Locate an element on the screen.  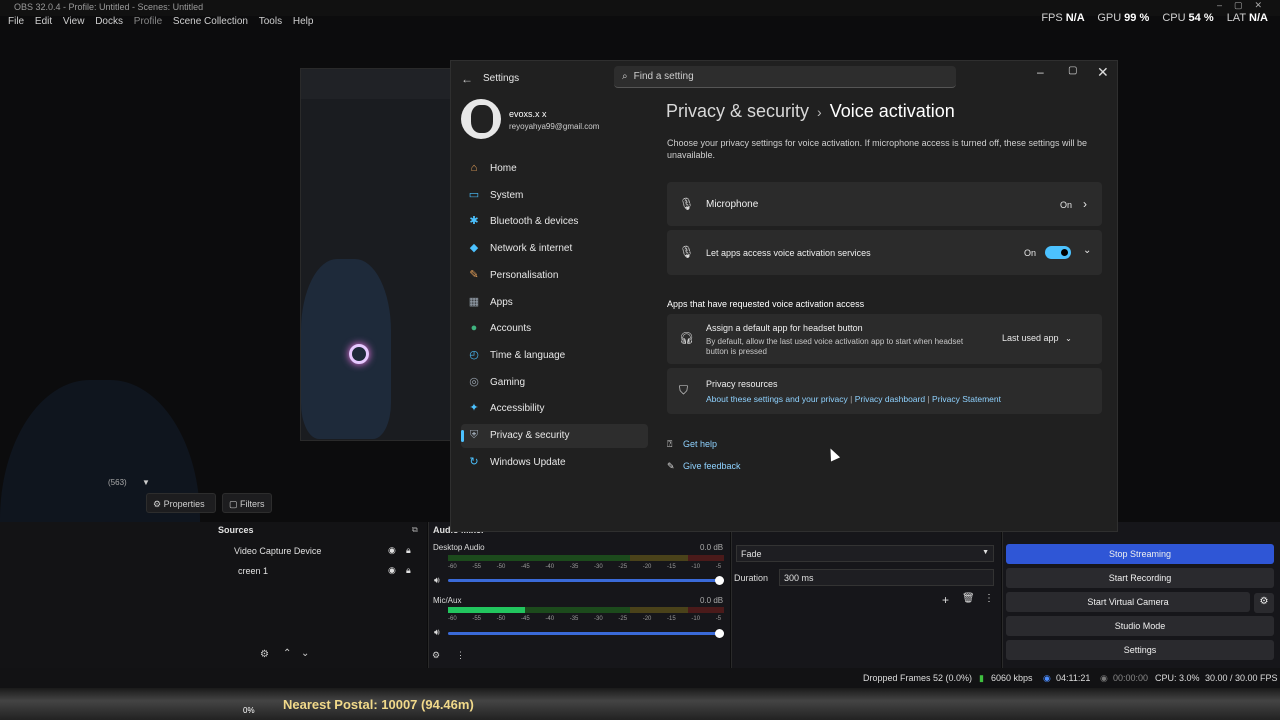
menu-edit: Edit is located at coordinates (43, 21).